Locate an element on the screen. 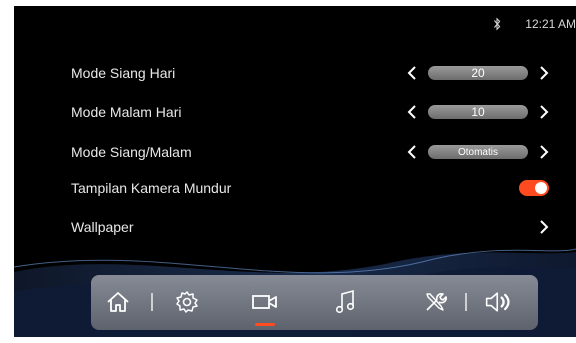 This screenshot has height=343, width=576. rear-camera-toggle is located at coordinates (534, 188).